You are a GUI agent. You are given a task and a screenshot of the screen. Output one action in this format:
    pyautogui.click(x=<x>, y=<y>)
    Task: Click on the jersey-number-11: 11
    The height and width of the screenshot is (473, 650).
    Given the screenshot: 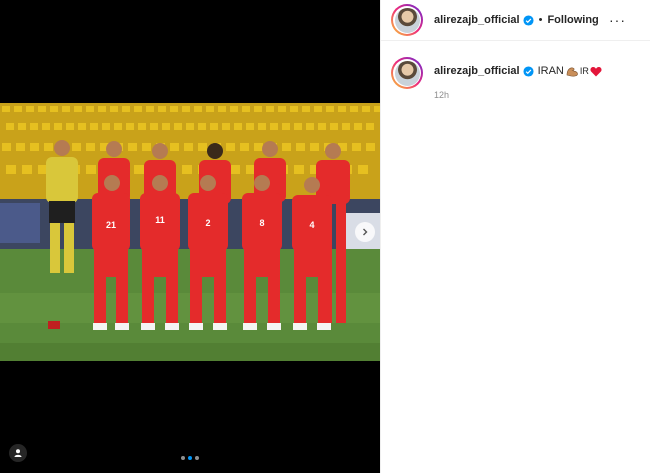 What is the action you would take?
    pyautogui.click(x=160, y=220)
    